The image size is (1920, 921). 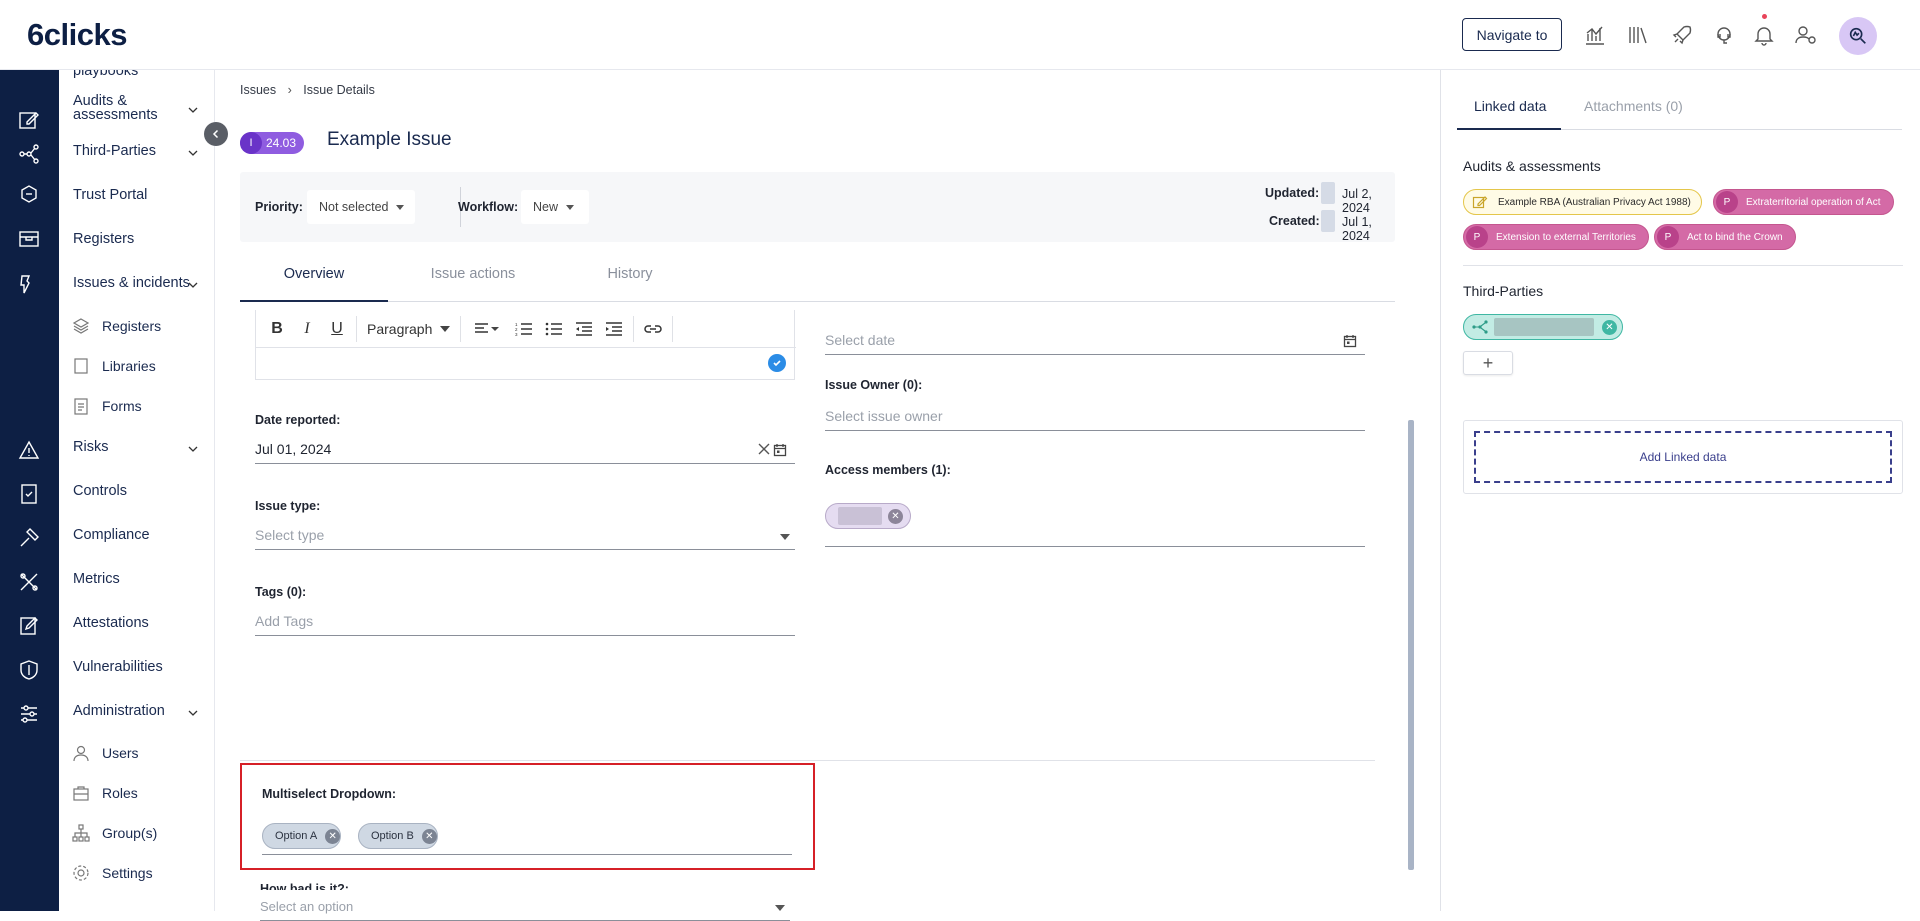 I want to click on tab-linked-data: Linked data, so click(x=1509, y=114).